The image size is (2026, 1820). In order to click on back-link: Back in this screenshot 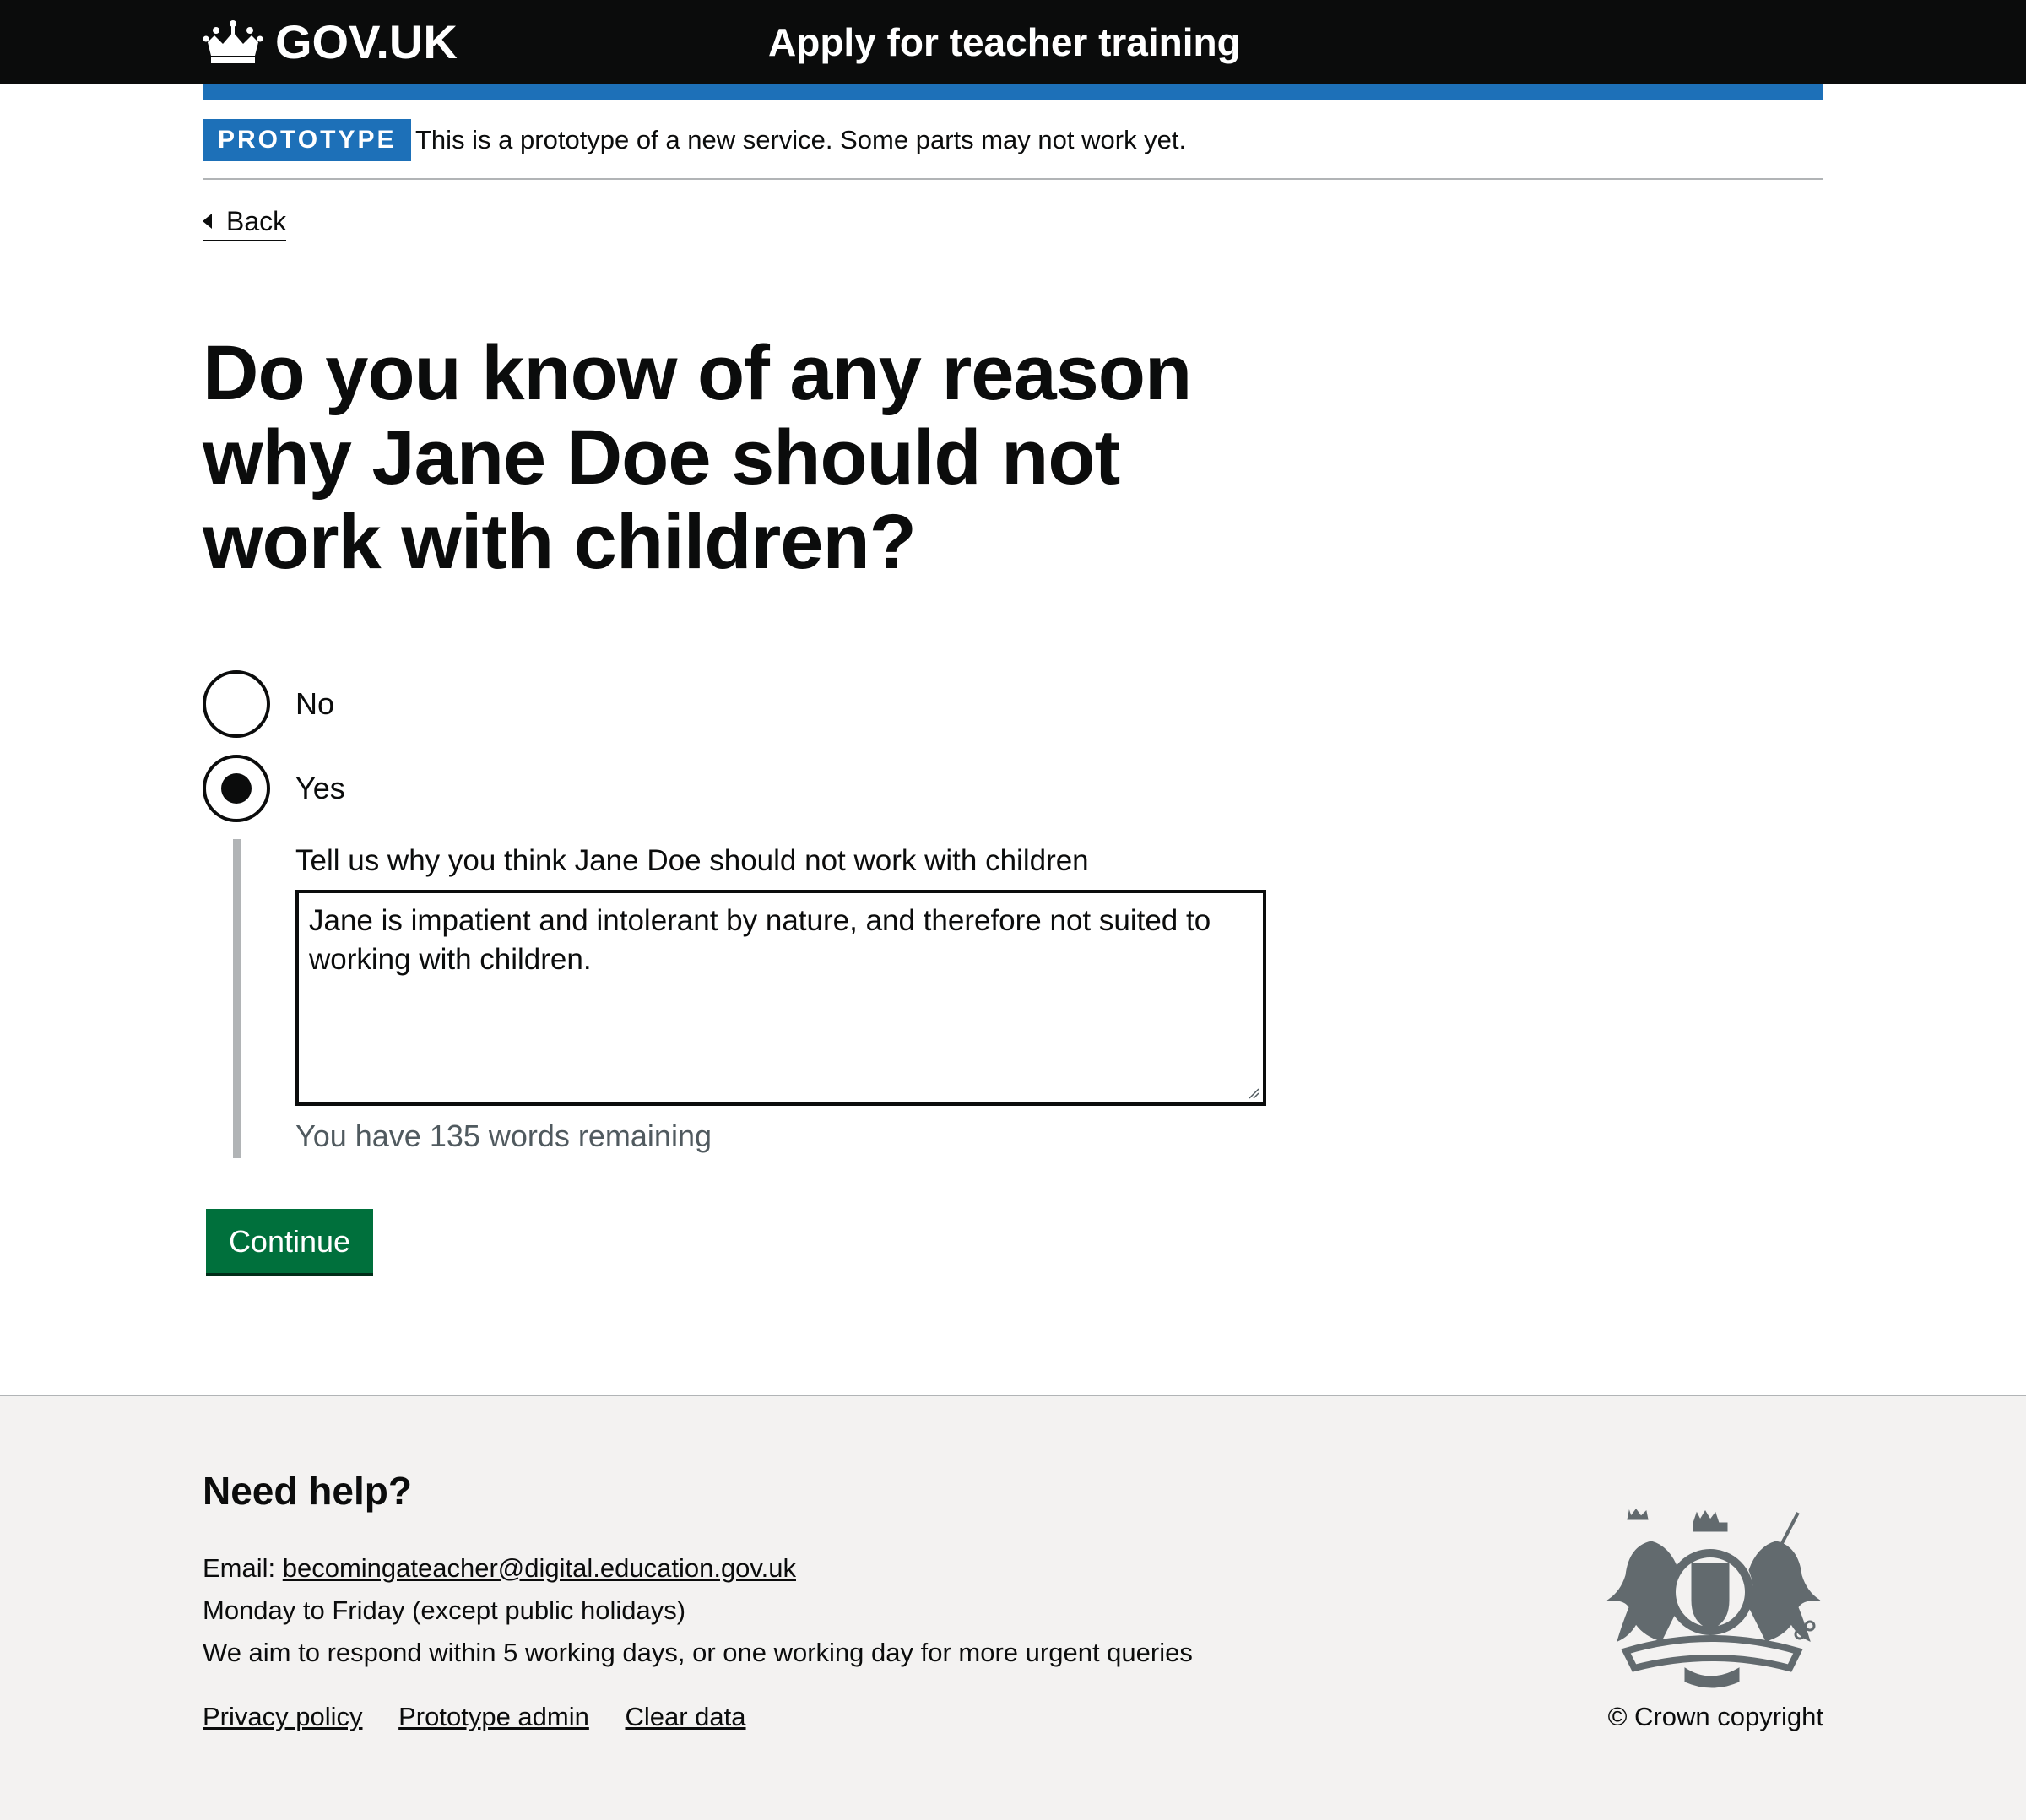, I will do `click(245, 222)`.